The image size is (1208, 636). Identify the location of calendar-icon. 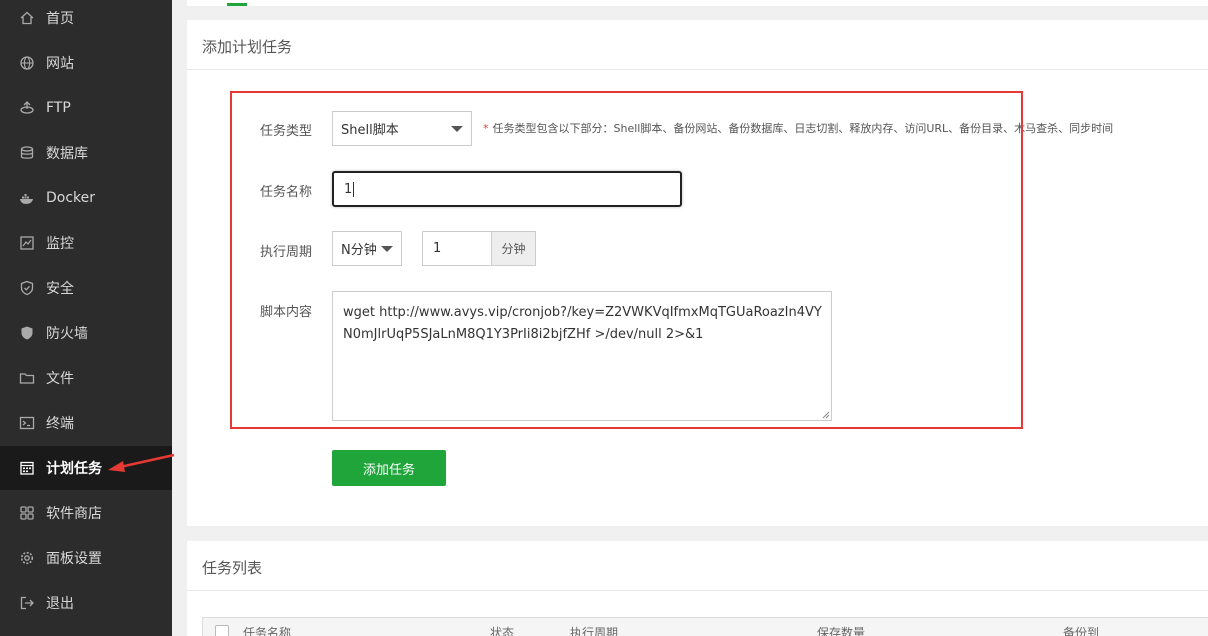
(27, 468).